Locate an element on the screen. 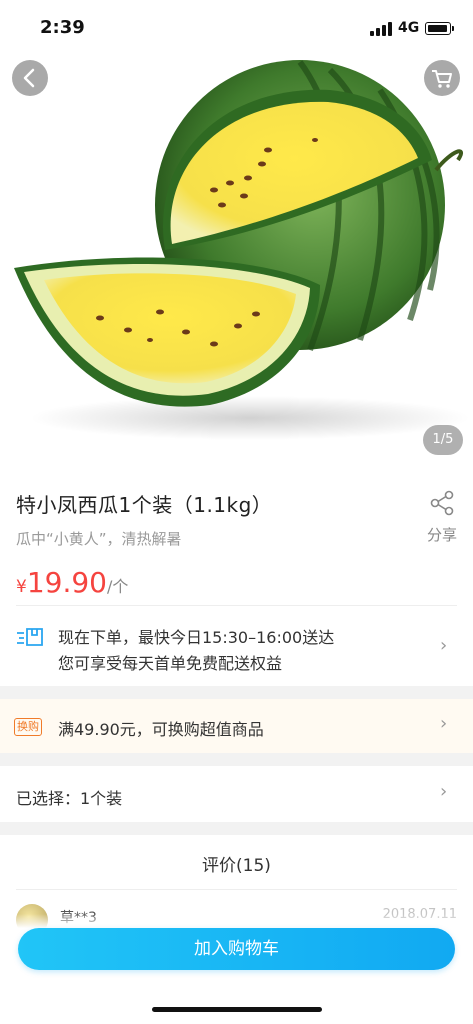 The width and height of the screenshot is (473, 1024). back-button is located at coordinates (30, 78).